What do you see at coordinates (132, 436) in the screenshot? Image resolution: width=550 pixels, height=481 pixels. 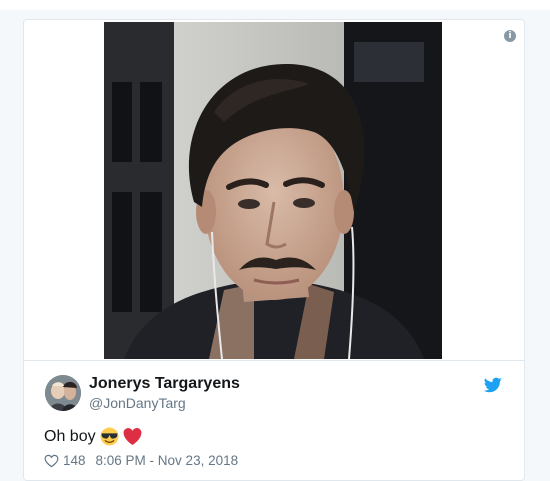 I see `red-heart-icon` at bounding box center [132, 436].